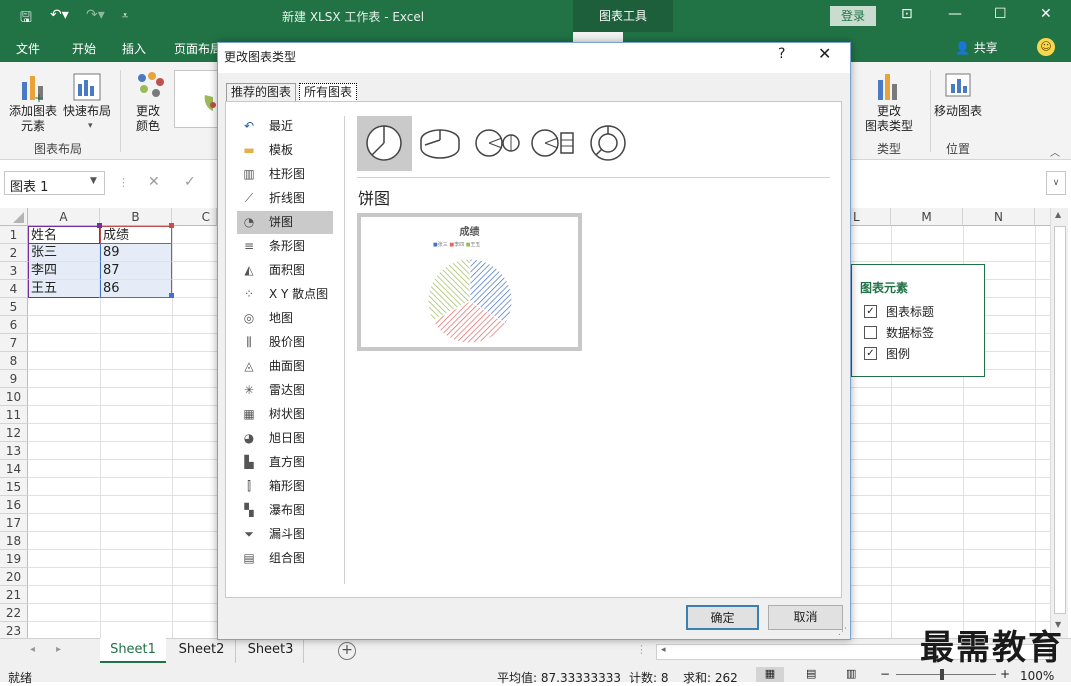 The height and width of the screenshot is (686, 1071). Describe the element at coordinates (194, 217) in the screenshot. I see `column-header-c: C` at that location.